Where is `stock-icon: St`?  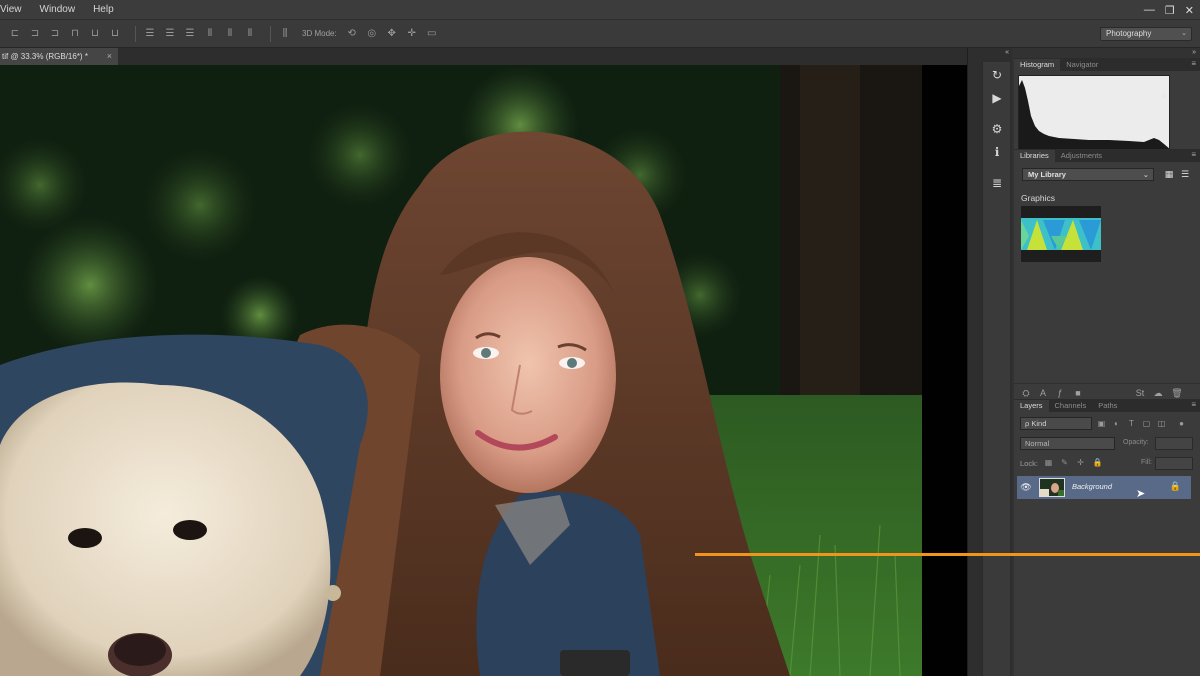
stock-icon: St is located at coordinates (1140, 393).